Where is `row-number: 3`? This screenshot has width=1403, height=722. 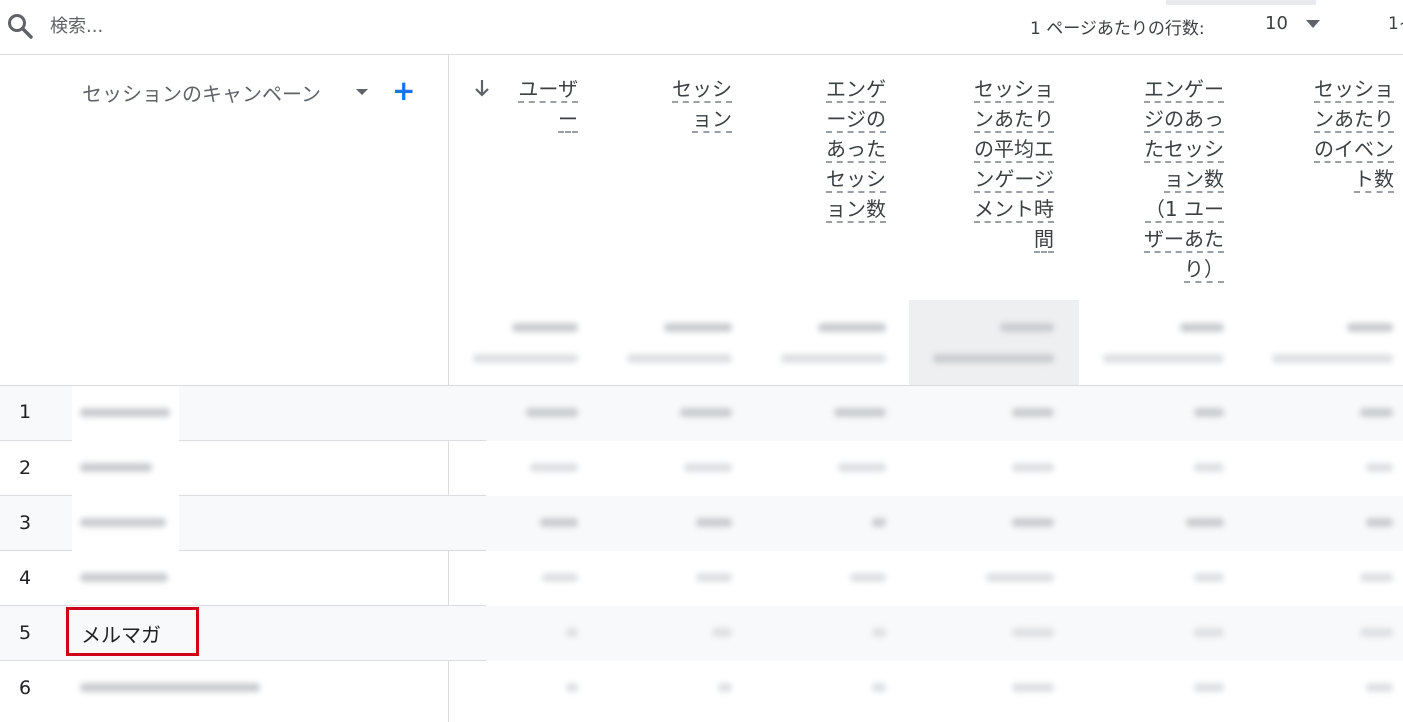 row-number: 3 is located at coordinates (25, 523).